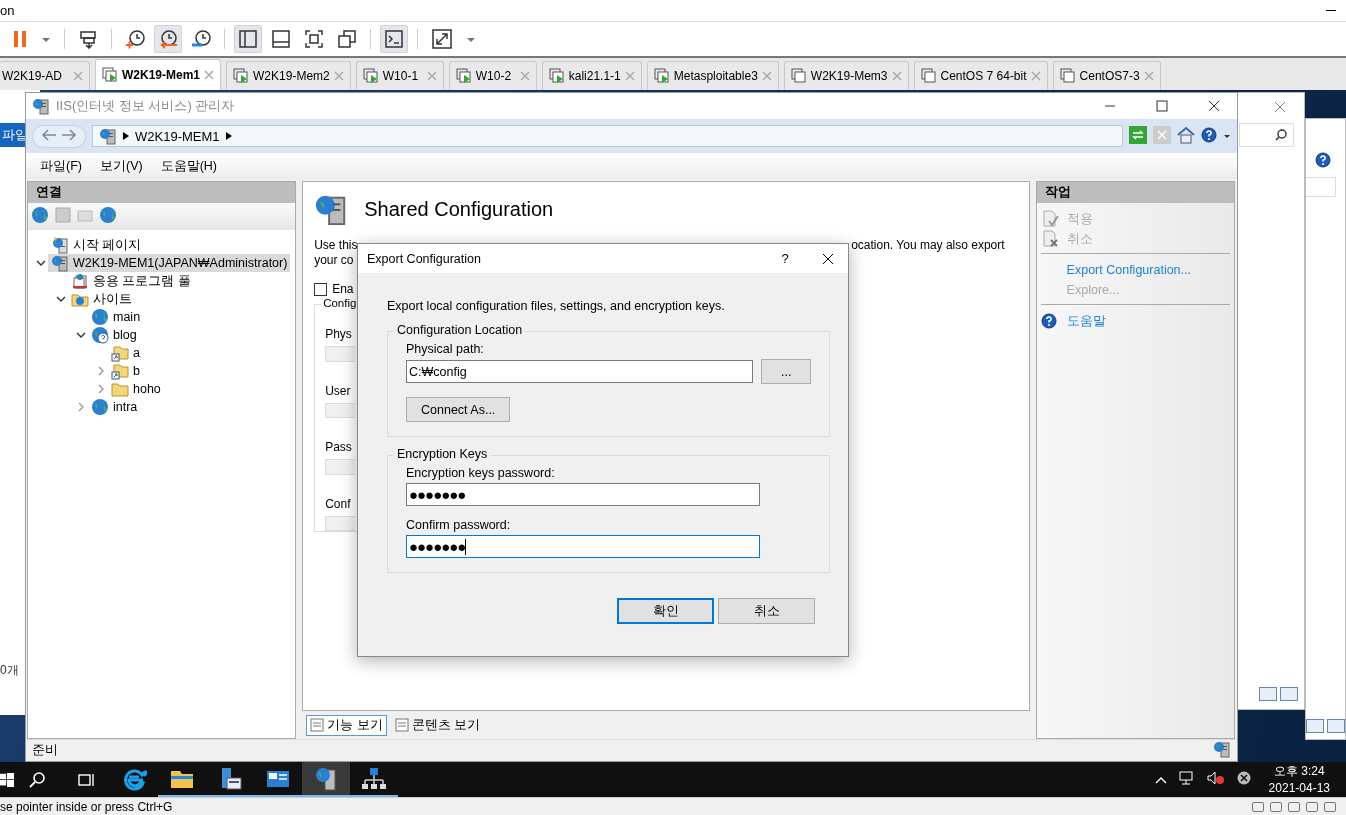 The width and height of the screenshot is (1346, 815). I want to click on vm-tab: W2K19-AD, so click(45, 75).